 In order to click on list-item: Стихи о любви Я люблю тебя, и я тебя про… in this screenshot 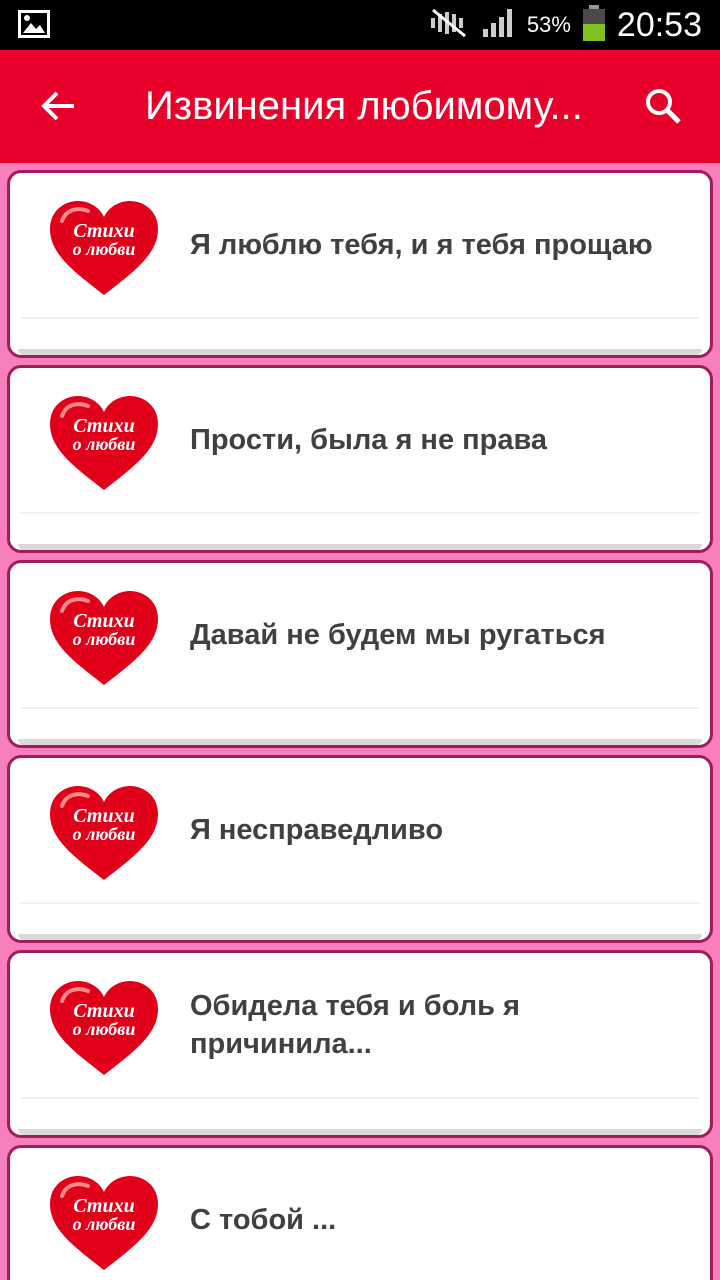, I will do `click(360, 264)`.